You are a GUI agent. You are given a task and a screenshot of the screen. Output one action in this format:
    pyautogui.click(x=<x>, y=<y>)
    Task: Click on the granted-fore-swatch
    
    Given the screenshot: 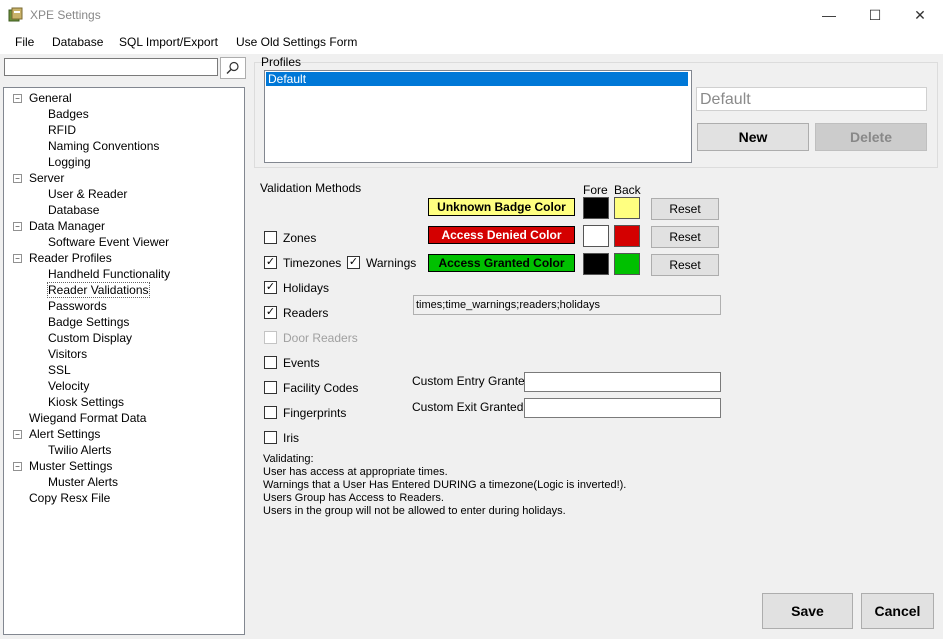 What is the action you would take?
    pyautogui.click(x=596, y=264)
    